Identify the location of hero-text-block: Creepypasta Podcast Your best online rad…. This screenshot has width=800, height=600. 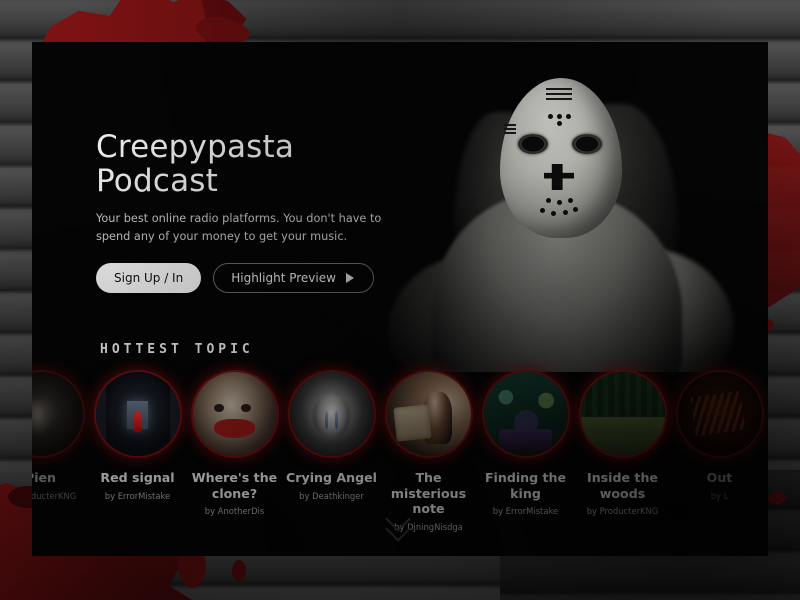
(261, 211).